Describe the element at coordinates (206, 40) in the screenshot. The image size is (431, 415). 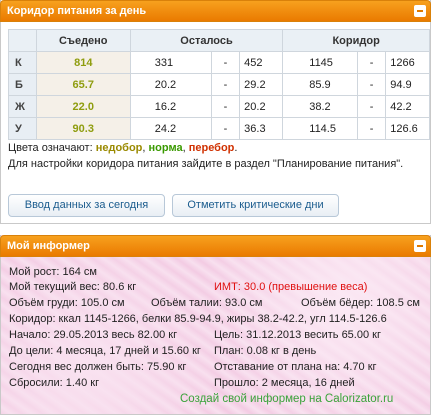
I see `left-header: Осталось` at that location.